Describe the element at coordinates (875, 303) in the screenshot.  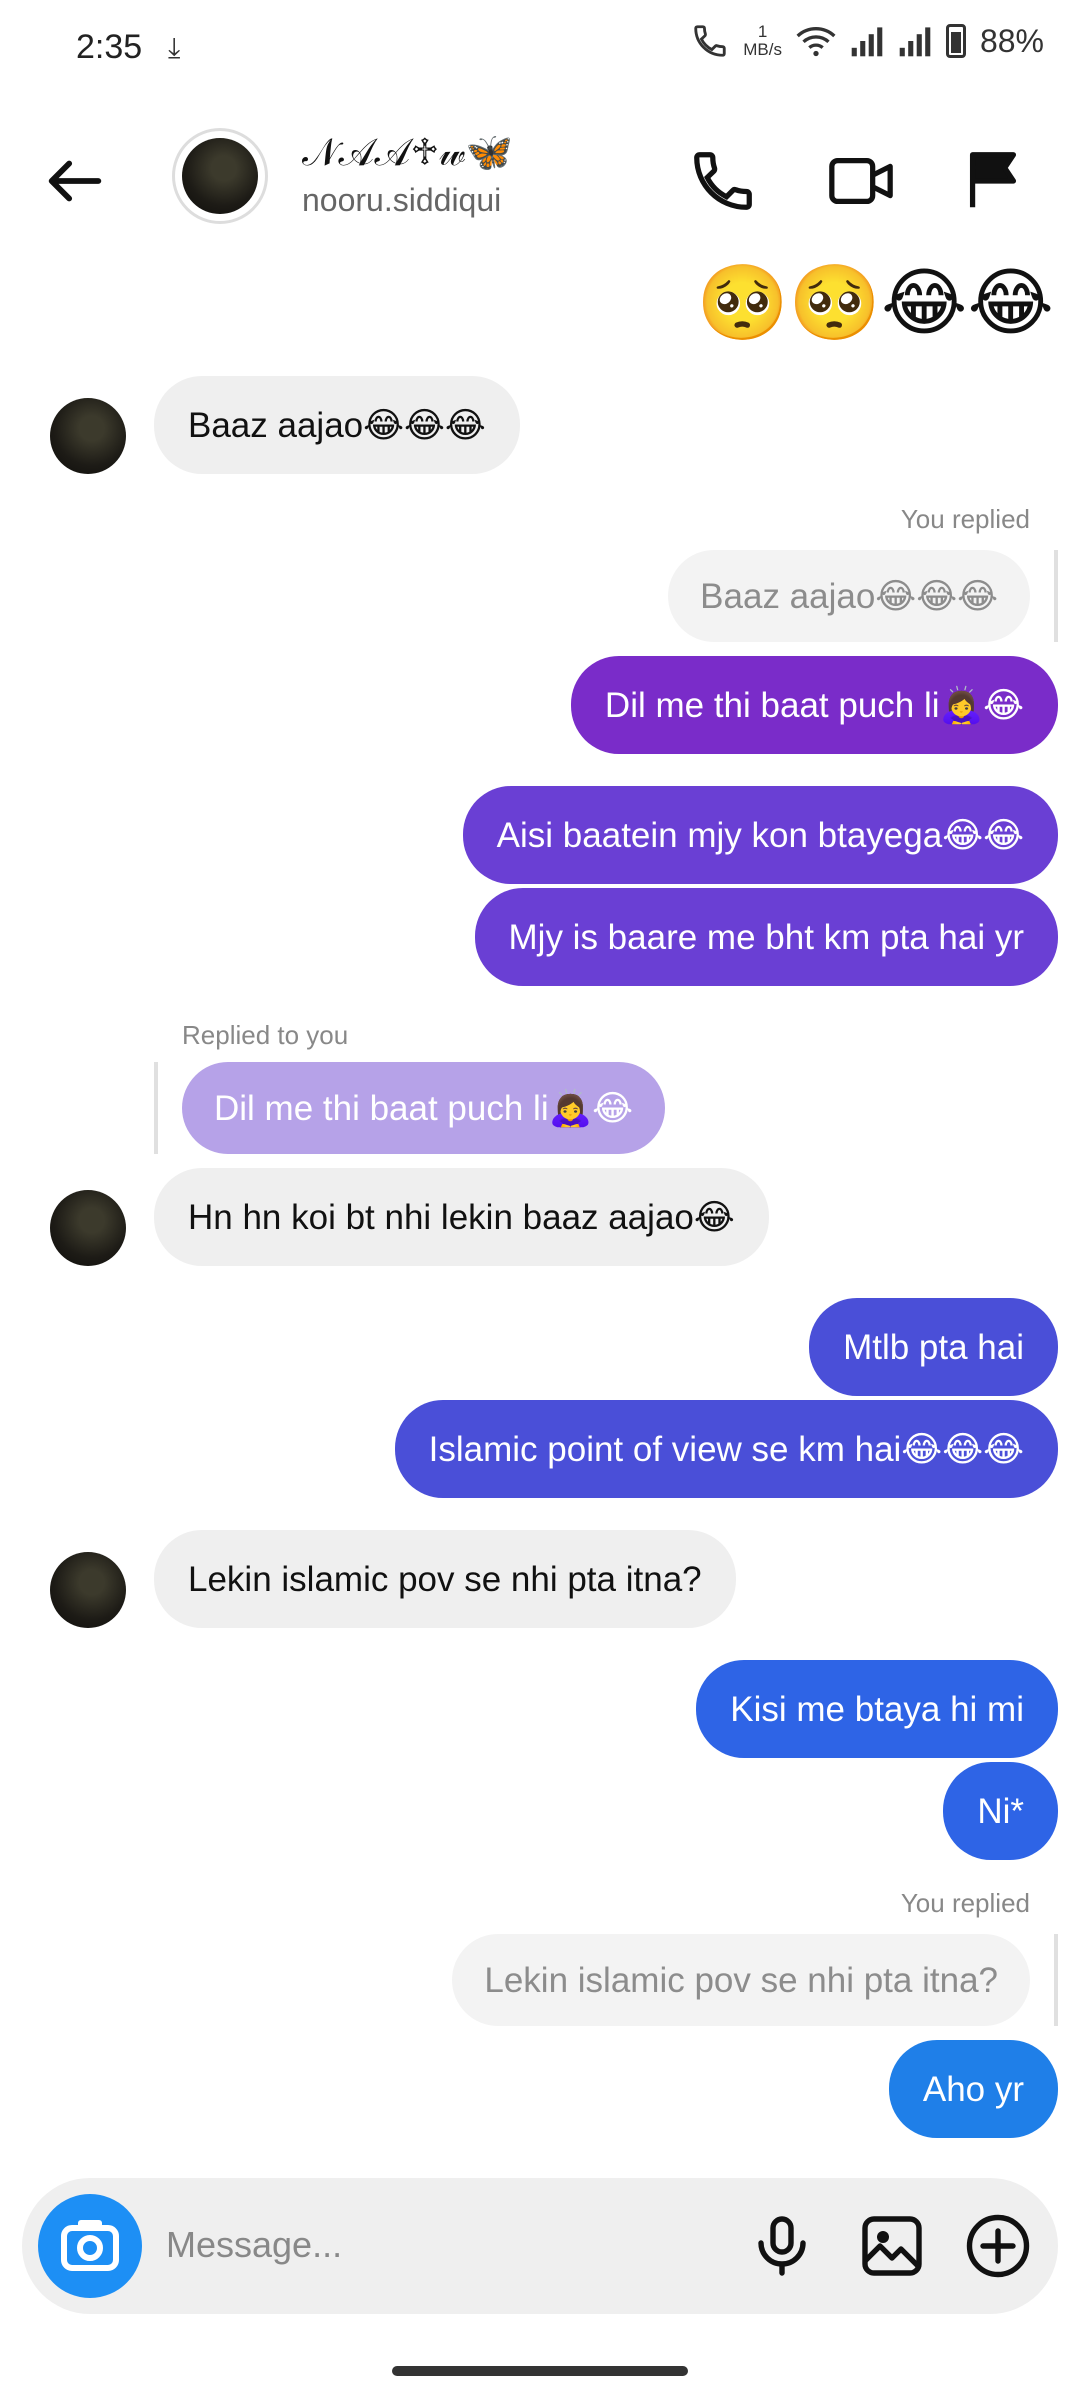
I see `sent-emoji-message: 🥺🥺😂😂` at that location.